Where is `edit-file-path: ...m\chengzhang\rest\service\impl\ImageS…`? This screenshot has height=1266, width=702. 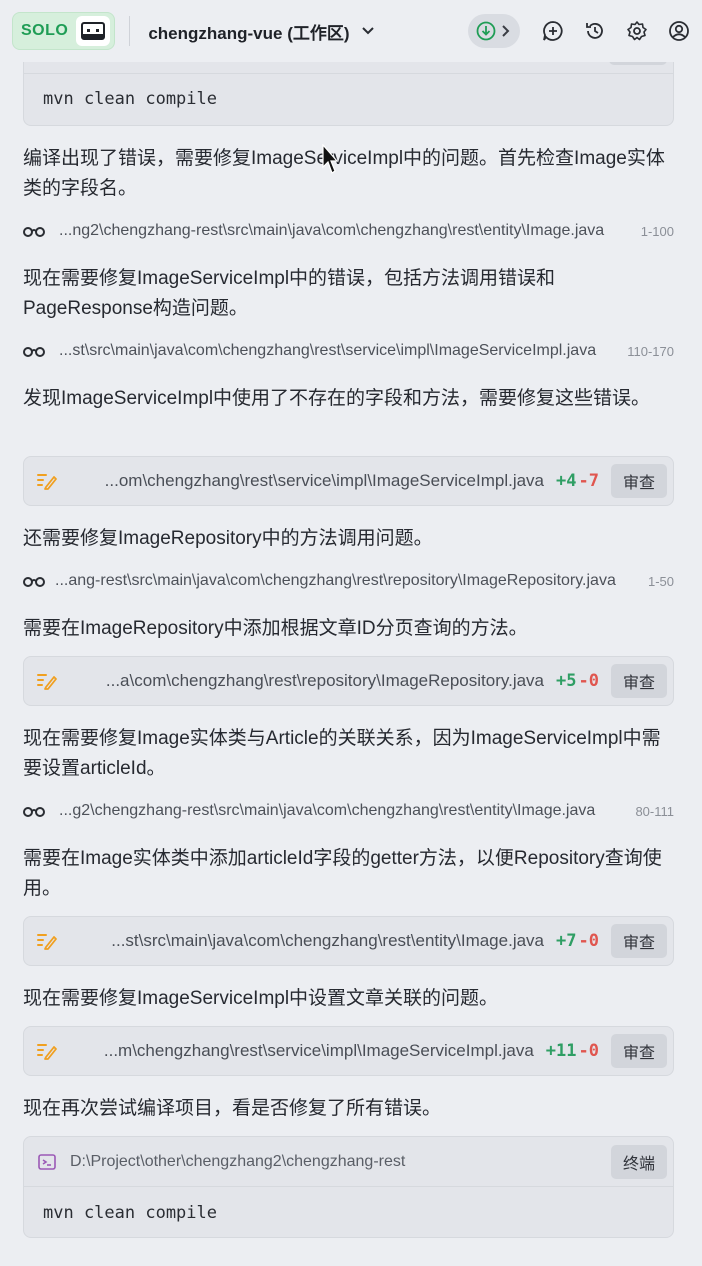
edit-file-path: ...m\chengzhang\rest\service\impl\ImageS… is located at coordinates (318, 1050).